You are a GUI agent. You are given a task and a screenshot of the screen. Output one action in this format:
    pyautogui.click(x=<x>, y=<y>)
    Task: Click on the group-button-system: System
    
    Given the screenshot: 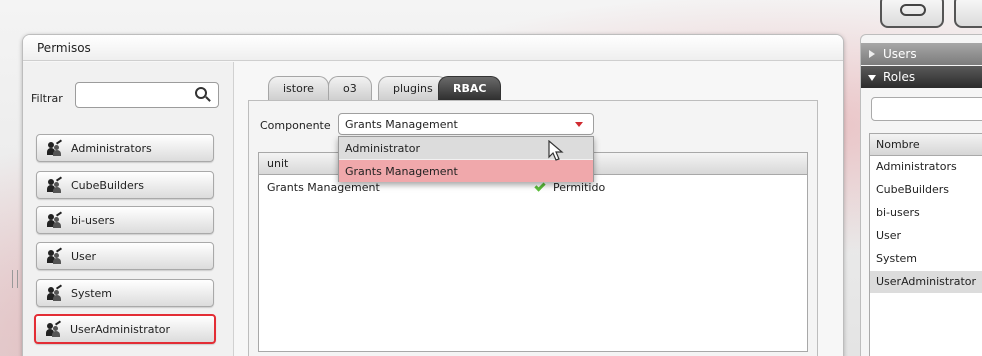 What is the action you would take?
    pyautogui.click(x=125, y=293)
    